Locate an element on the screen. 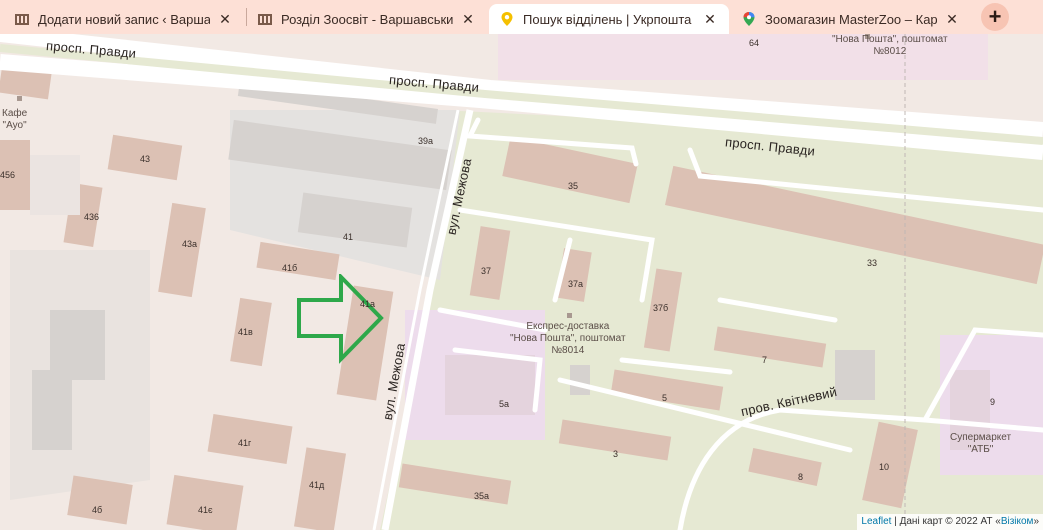 The width and height of the screenshot is (1043, 530). attribution-end: » is located at coordinates (1036, 521).